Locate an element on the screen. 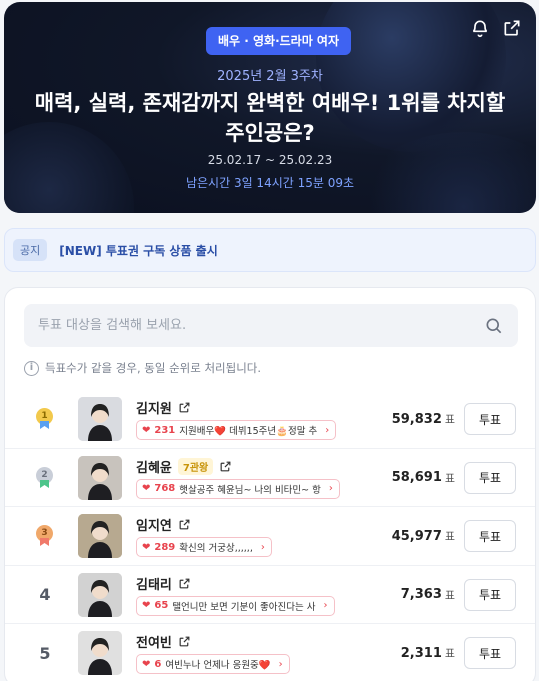 This screenshot has width=539, height=681. rank-number: 5 is located at coordinates (45, 653).